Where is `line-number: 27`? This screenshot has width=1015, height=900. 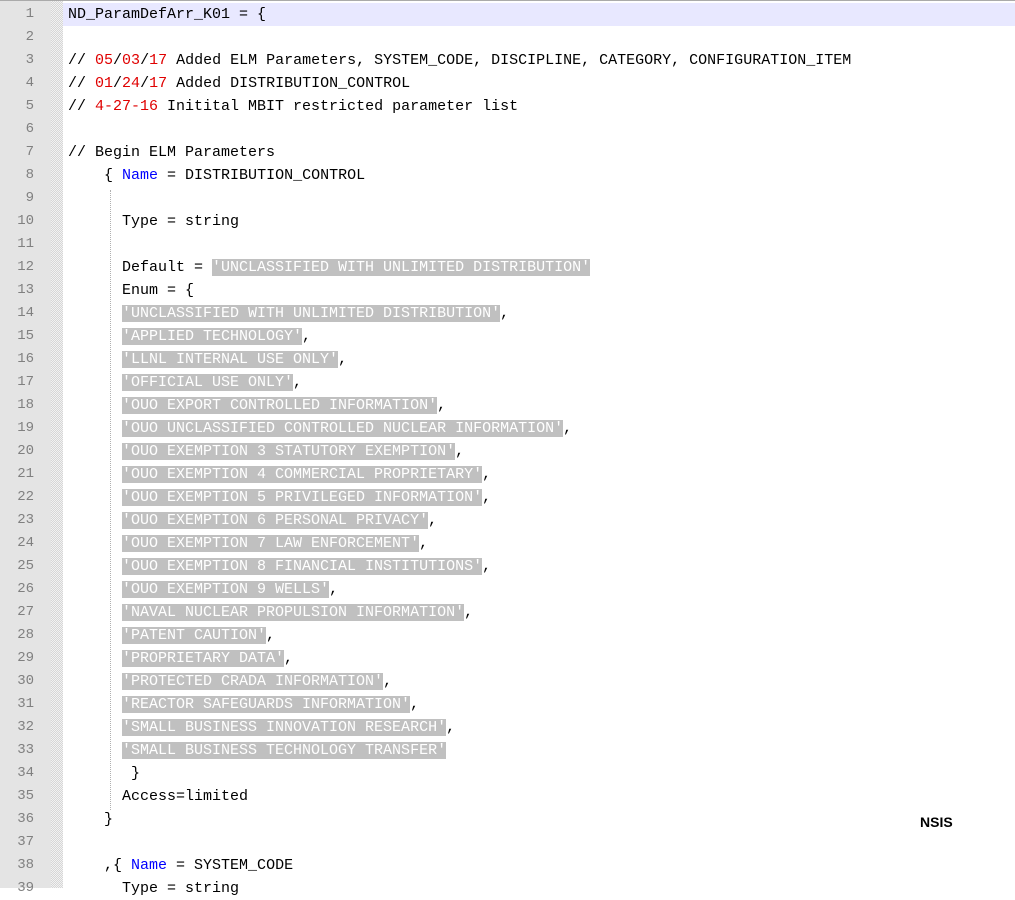 line-number: 27 is located at coordinates (25, 612).